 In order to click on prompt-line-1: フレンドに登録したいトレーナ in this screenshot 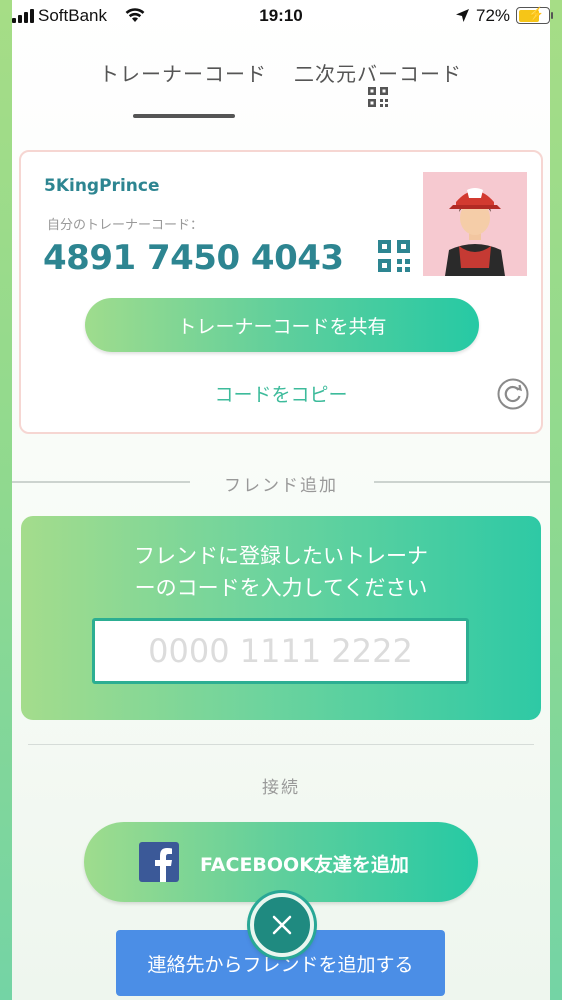, I will do `click(281, 556)`.